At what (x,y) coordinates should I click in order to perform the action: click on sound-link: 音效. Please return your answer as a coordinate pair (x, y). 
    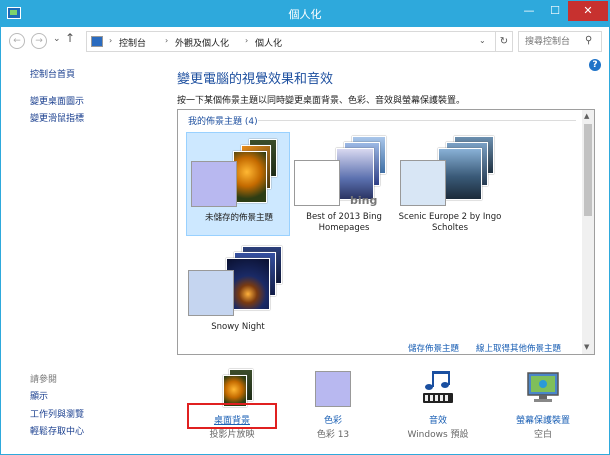
    Looking at the image, I should click on (438, 419).